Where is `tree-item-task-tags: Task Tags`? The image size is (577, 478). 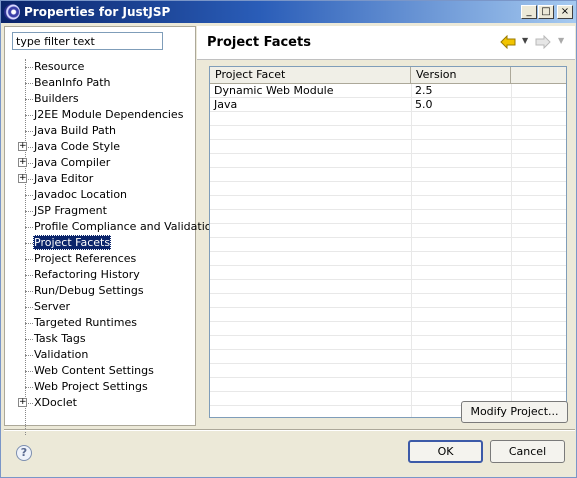
tree-item-task-tags: Task Tags is located at coordinates (100, 339).